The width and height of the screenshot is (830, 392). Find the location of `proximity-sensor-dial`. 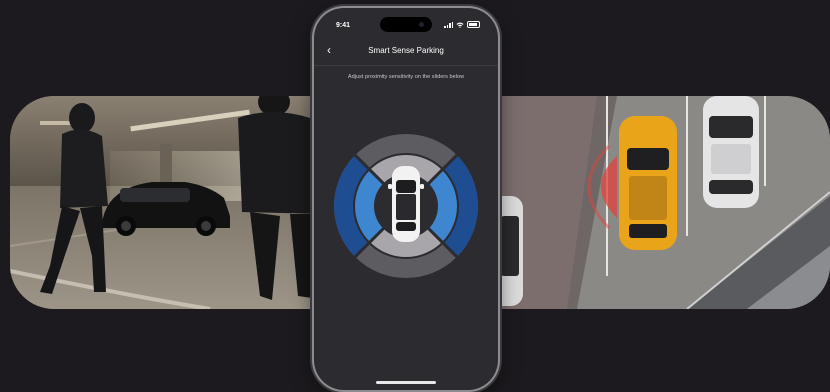

proximity-sensor-dial is located at coordinates (406, 206).